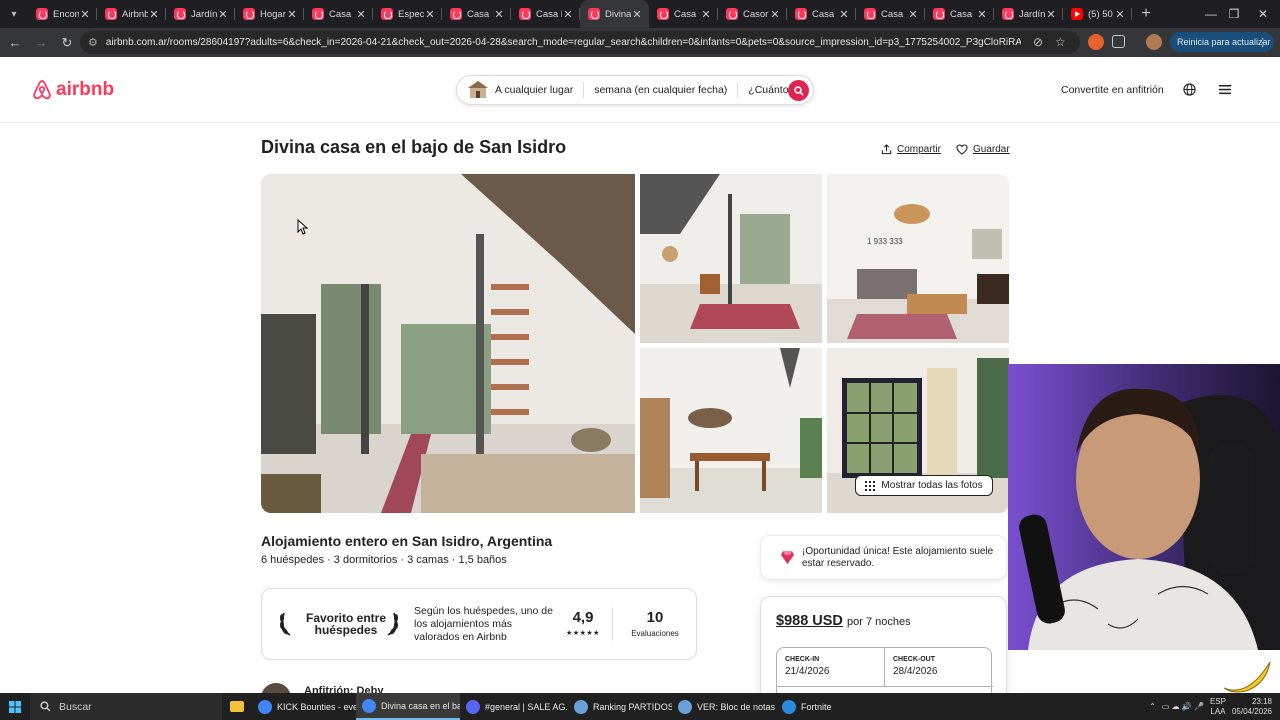 This screenshot has width=1280, height=720. I want to click on search-when: semana (en cualquier fecha), so click(660, 90).